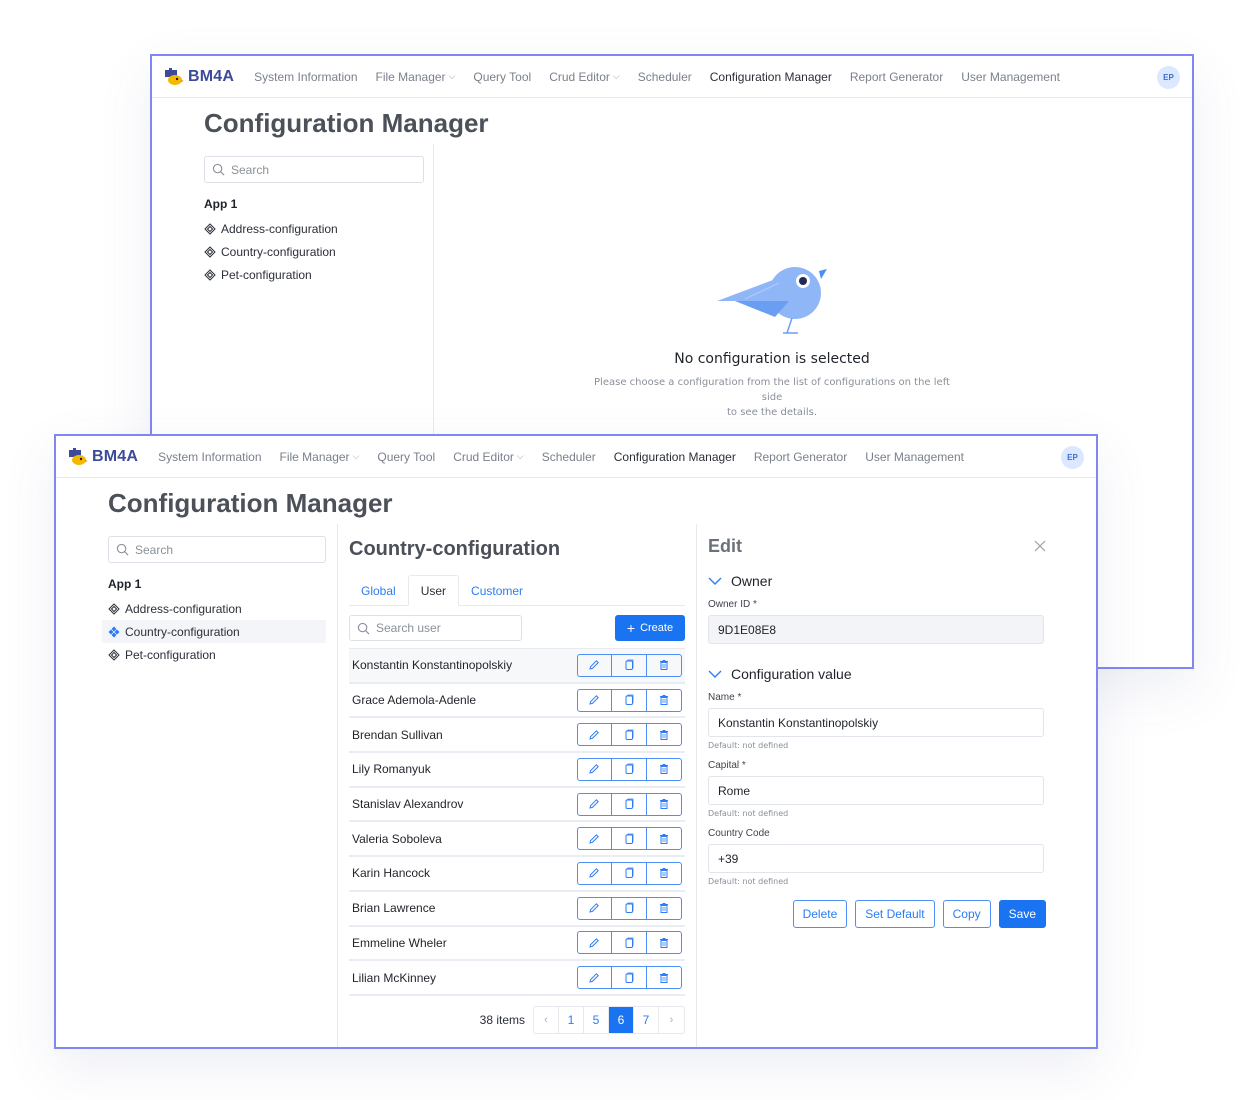 This screenshot has height=1100, width=1256. Describe the element at coordinates (748, 745) in the screenshot. I see `name-hint: Default: not defined` at that location.